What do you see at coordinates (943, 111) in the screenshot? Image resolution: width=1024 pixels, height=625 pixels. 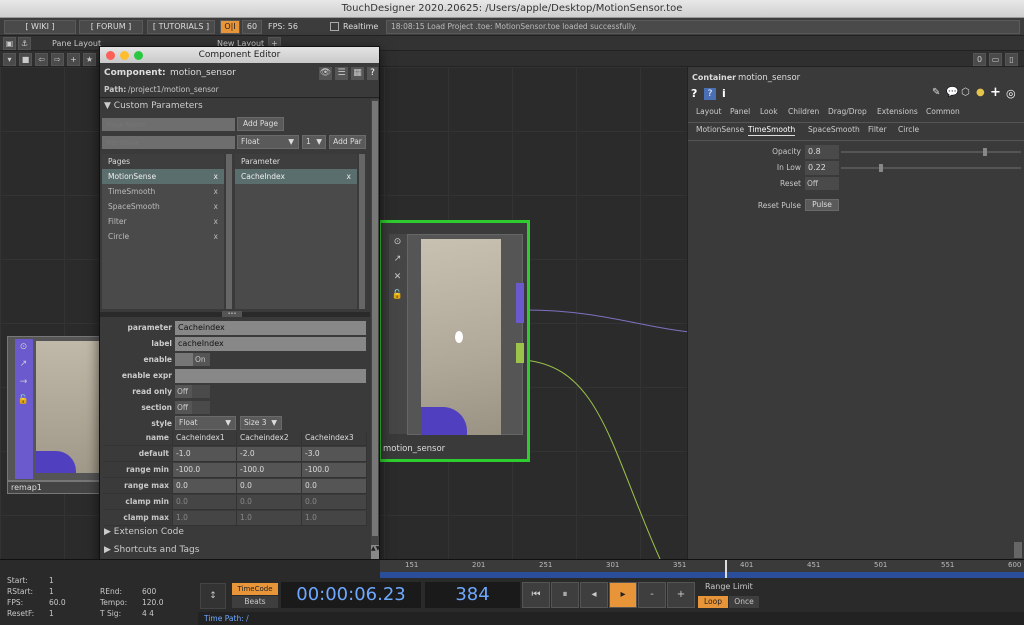 I see `tab-common: Common` at bounding box center [943, 111].